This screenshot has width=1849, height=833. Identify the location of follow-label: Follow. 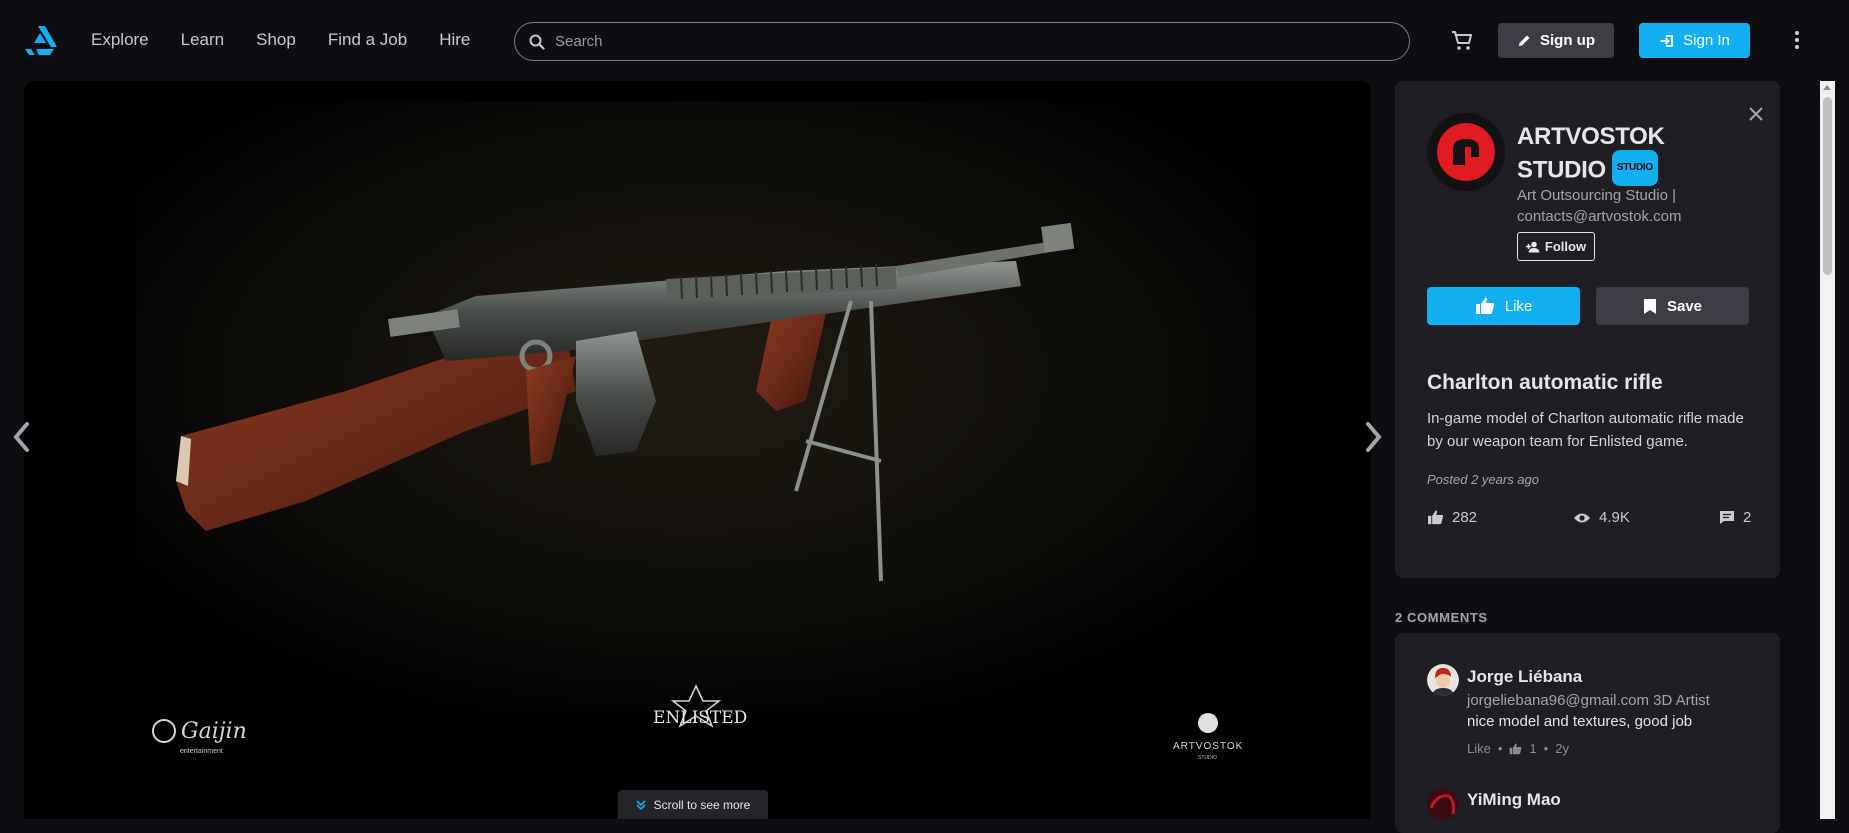
(1565, 246).